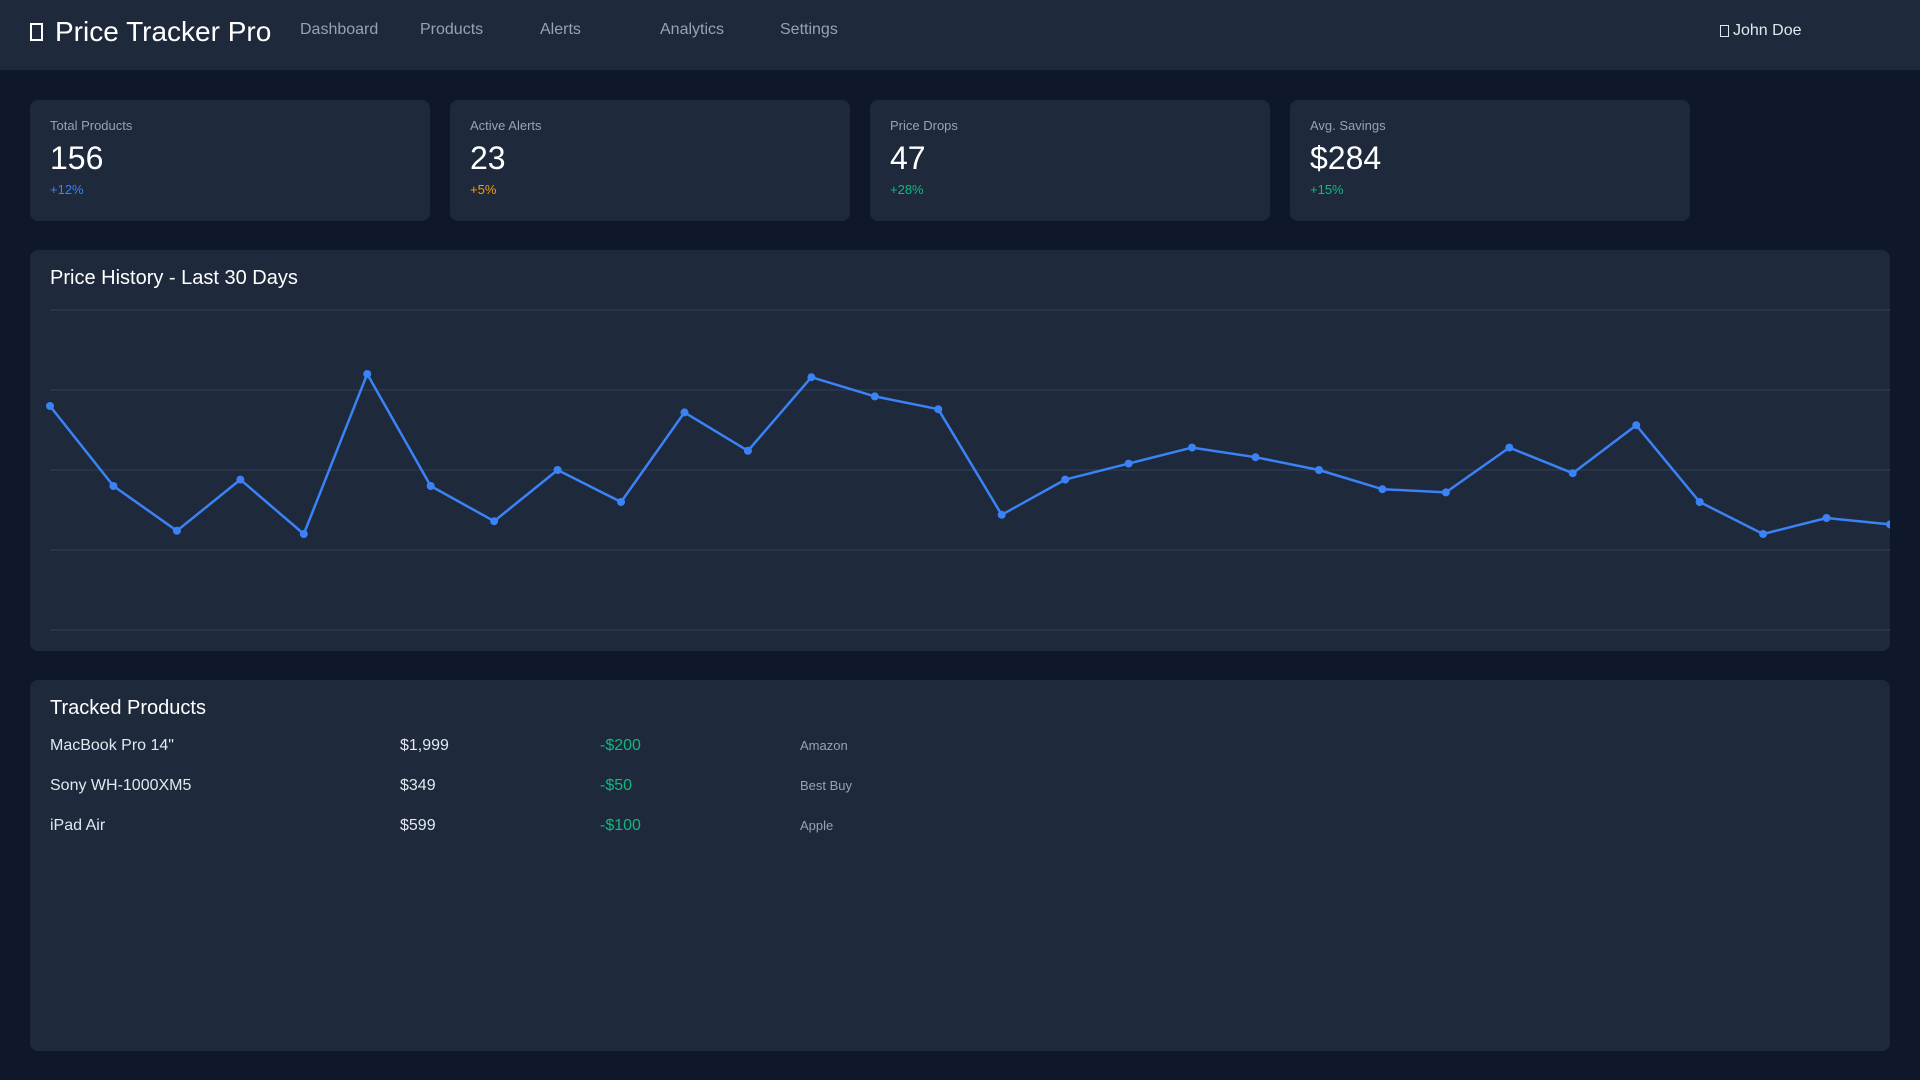 The height and width of the screenshot is (1080, 1920). Describe the element at coordinates (620, 745) in the screenshot. I see `product-price-change: -$200` at that location.